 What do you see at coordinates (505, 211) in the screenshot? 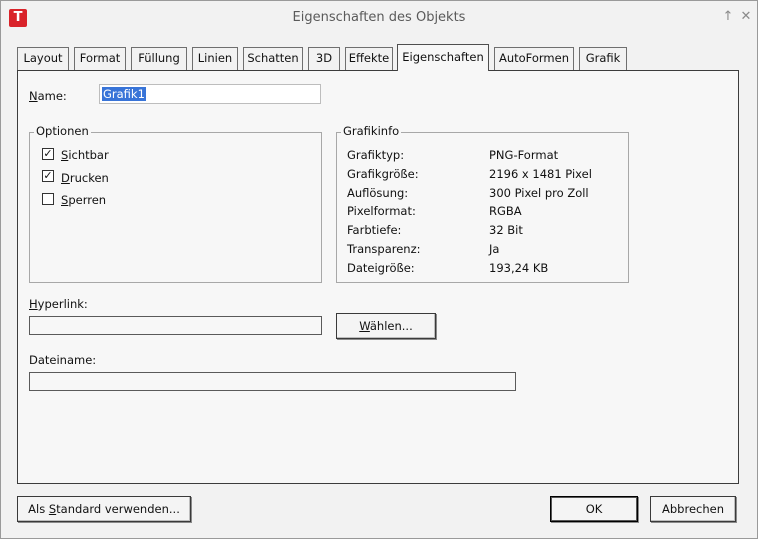
I see `info-value: RGBA` at bounding box center [505, 211].